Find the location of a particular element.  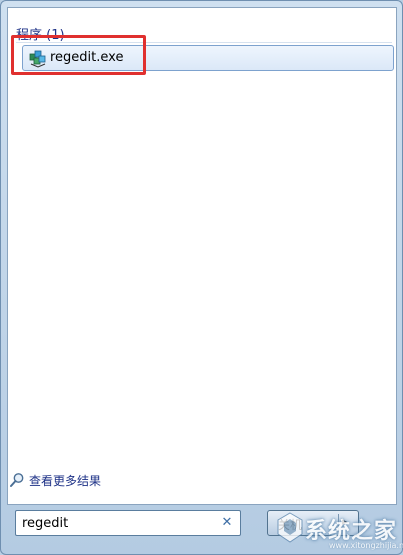

shutdown-button: 关机 ▸ is located at coordinates (313, 523).